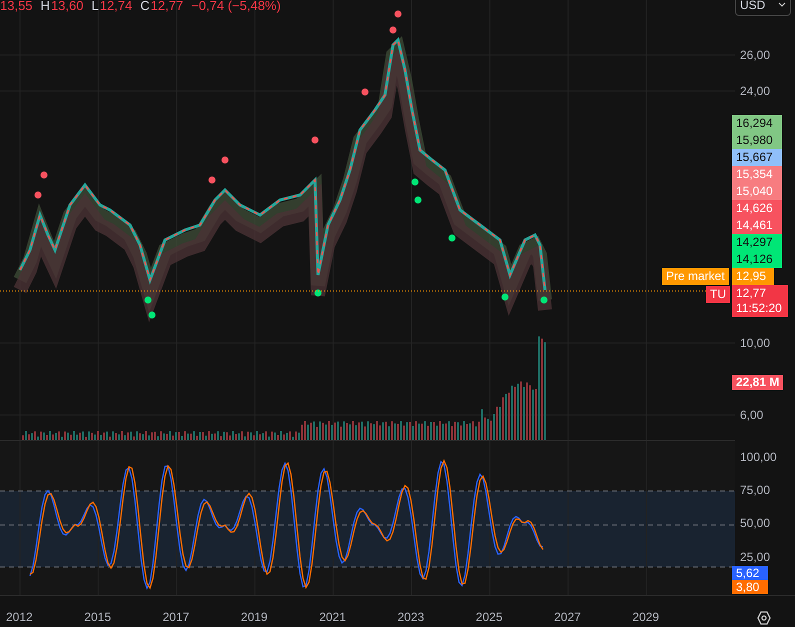  What do you see at coordinates (755, 343) in the screenshot?
I see `price-axis-label: 10,00` at bounding box center [755, 343].